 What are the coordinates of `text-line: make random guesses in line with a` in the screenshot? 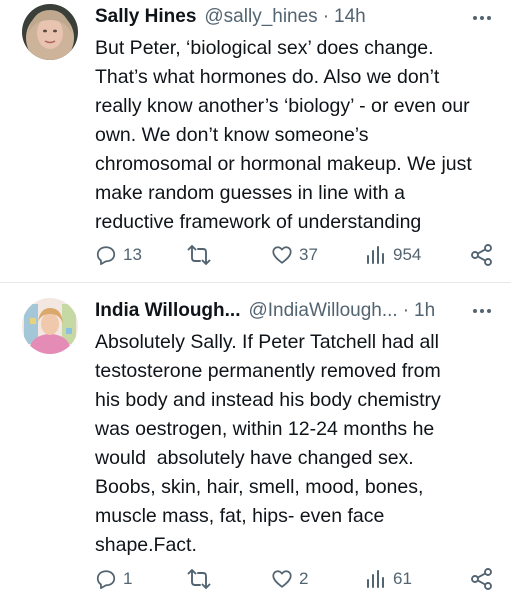 It's located at (250, 193).